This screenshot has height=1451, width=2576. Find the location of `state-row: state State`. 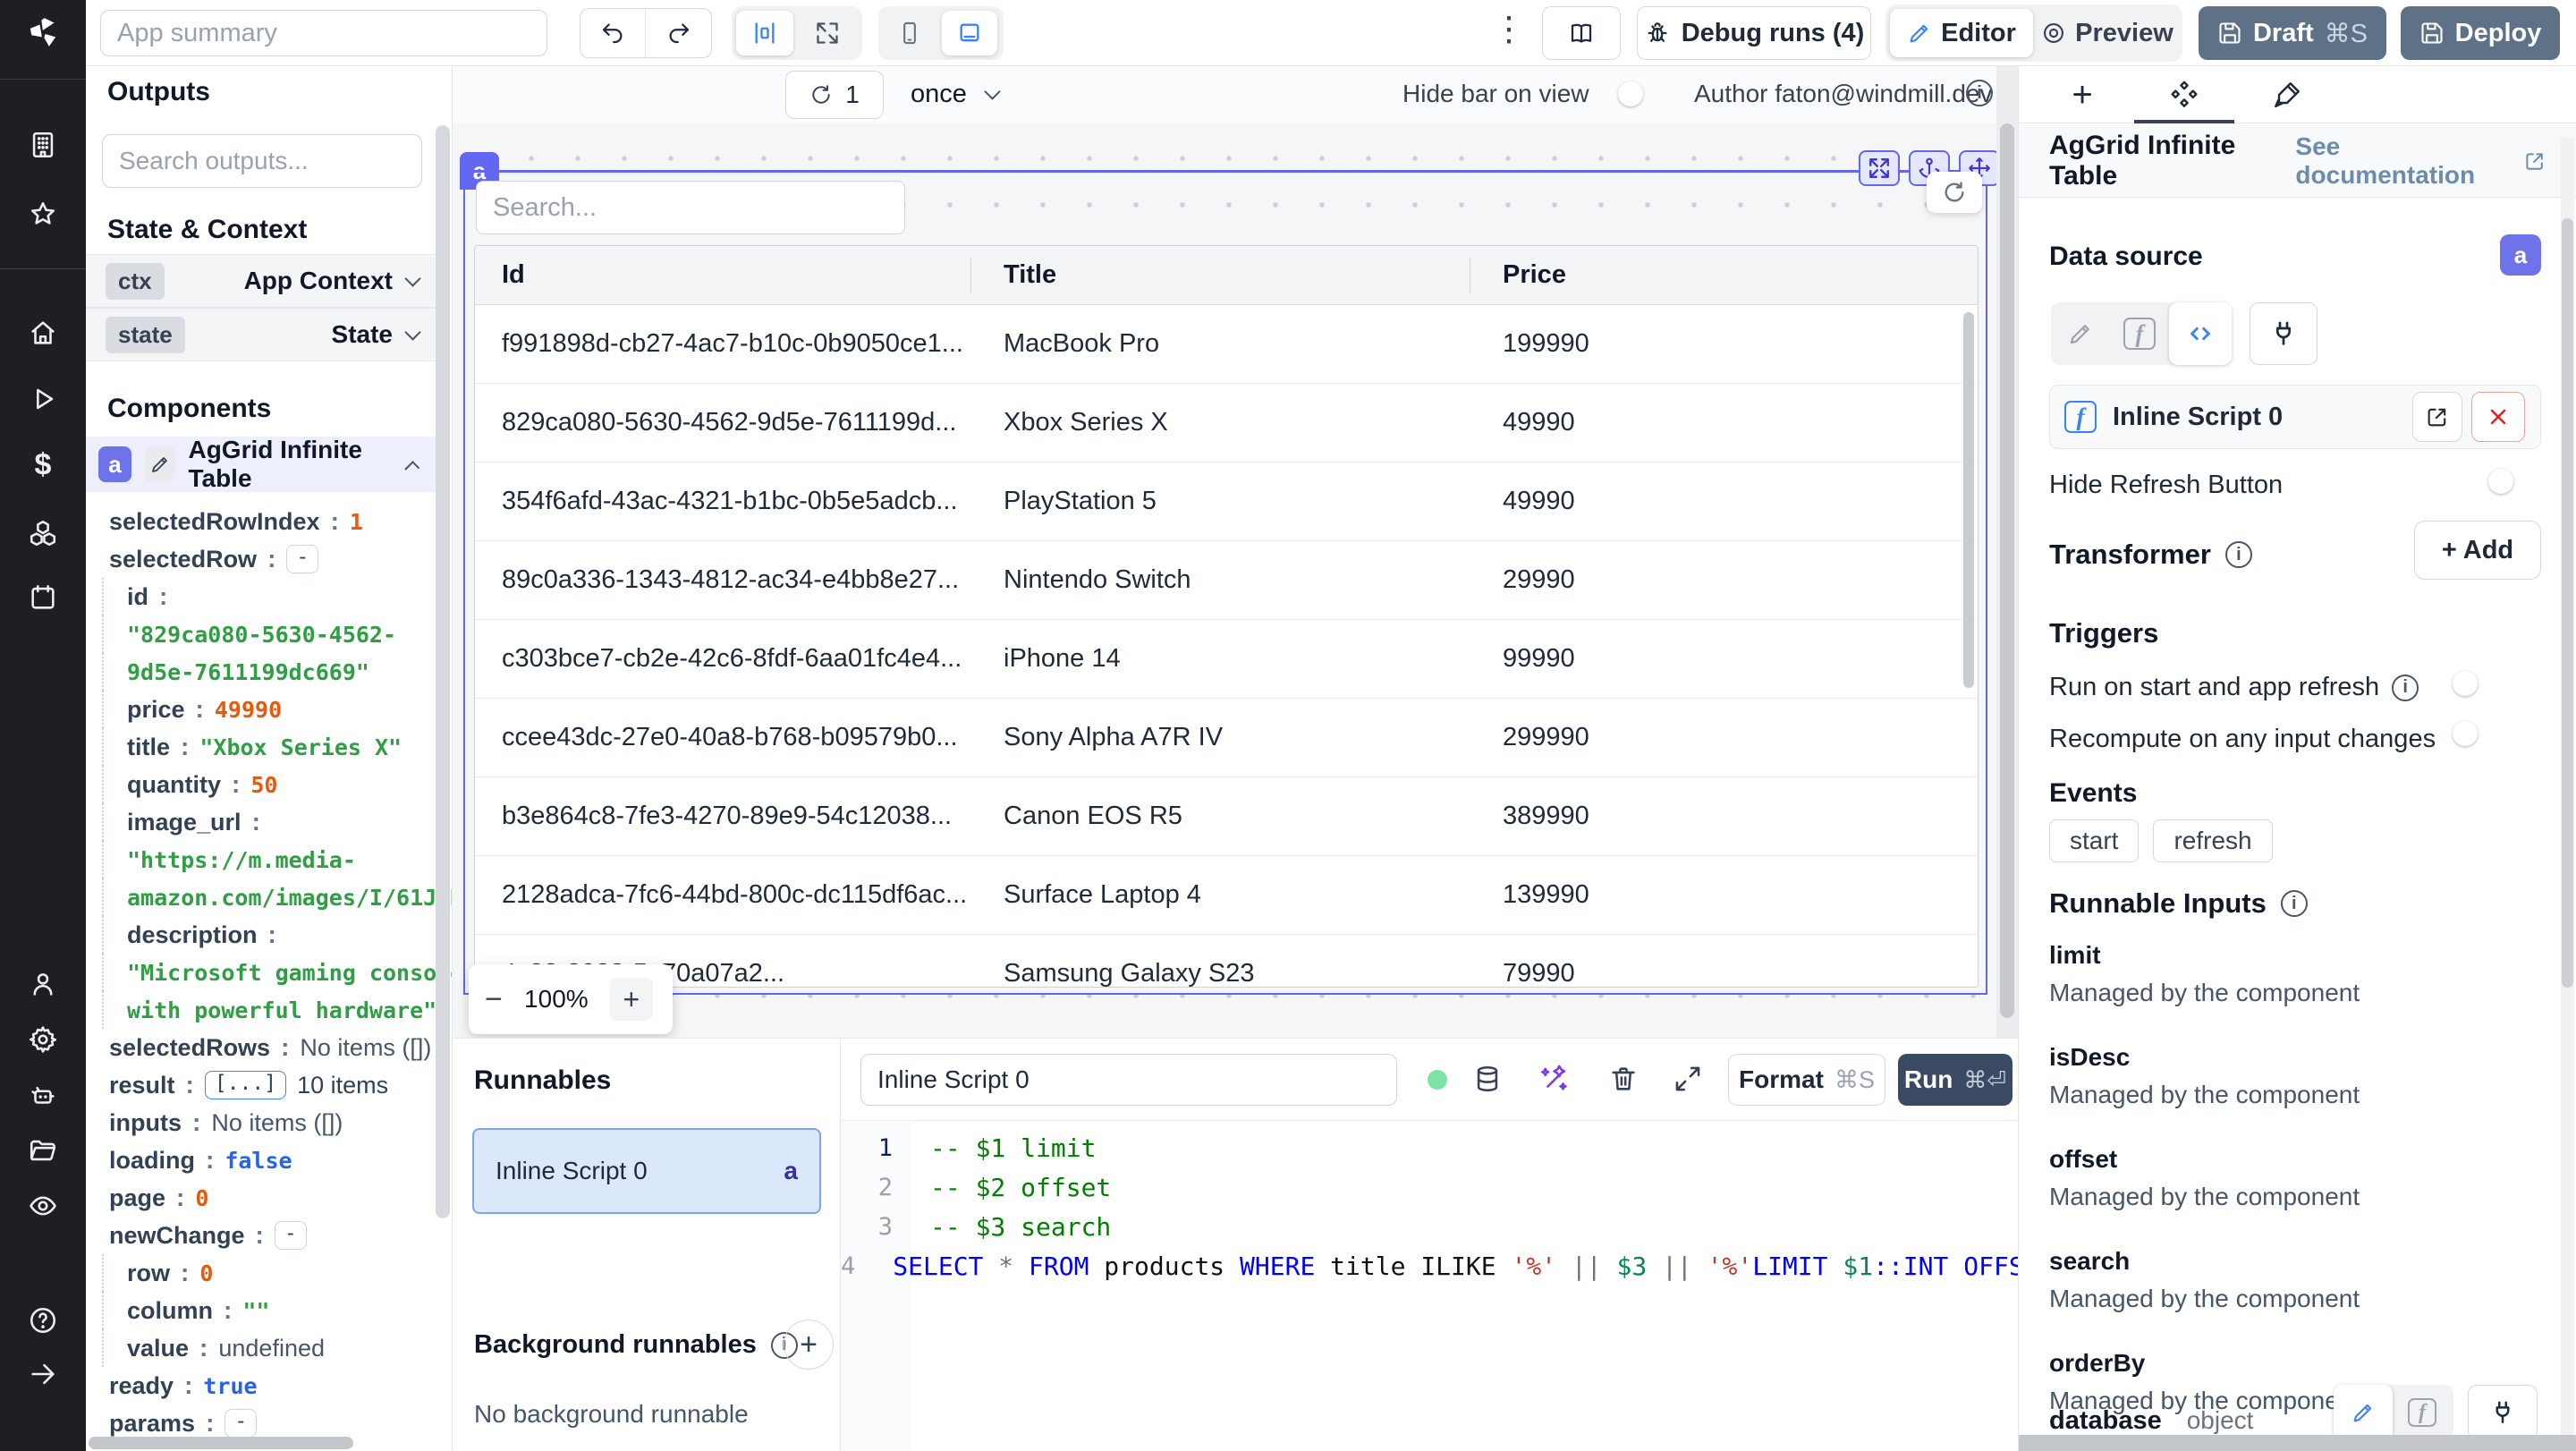

state-row: state State is located at coordinates (262, 334).